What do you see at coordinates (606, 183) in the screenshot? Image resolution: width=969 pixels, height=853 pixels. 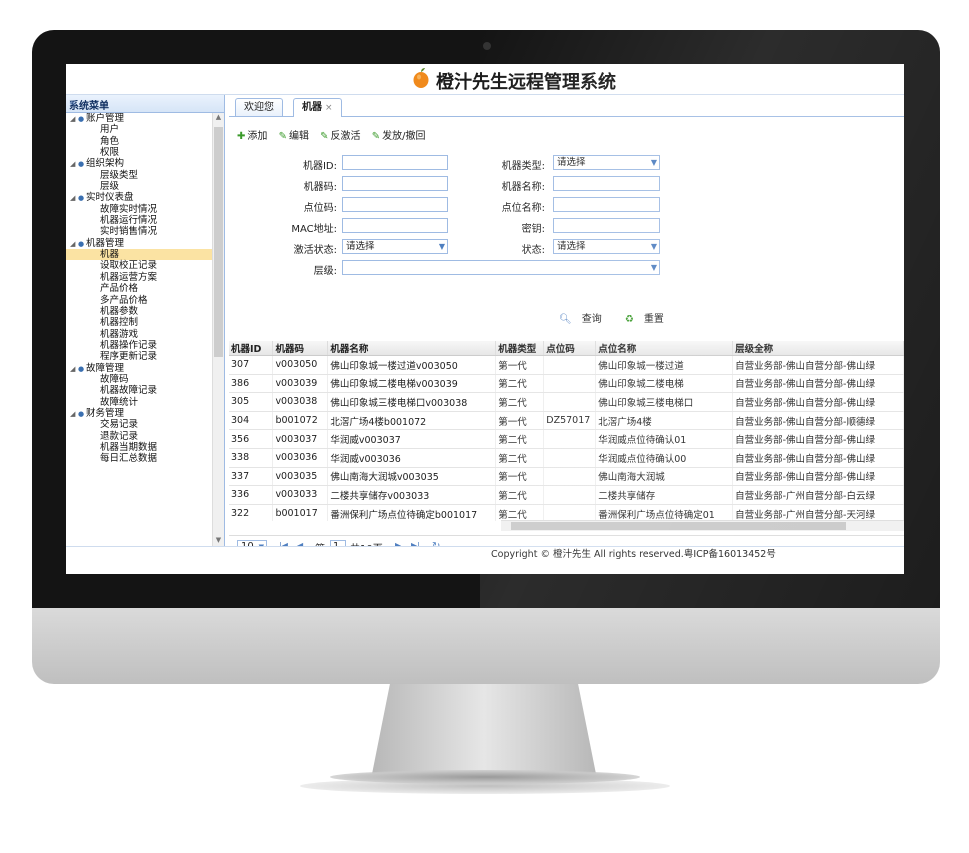 I see `machine-name-input` at bounding box center [606, 183].